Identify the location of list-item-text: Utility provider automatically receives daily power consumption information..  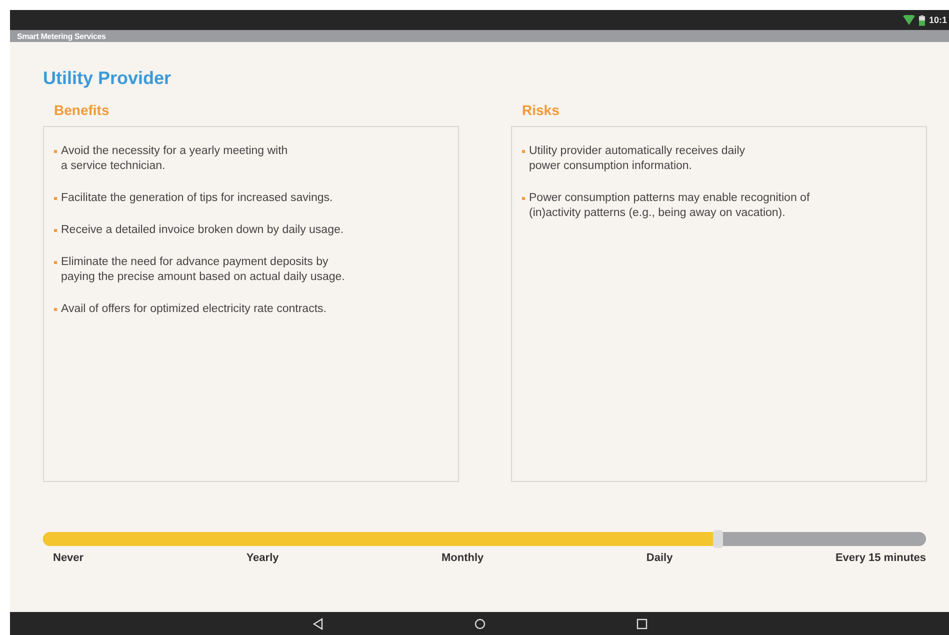
(637, 159).